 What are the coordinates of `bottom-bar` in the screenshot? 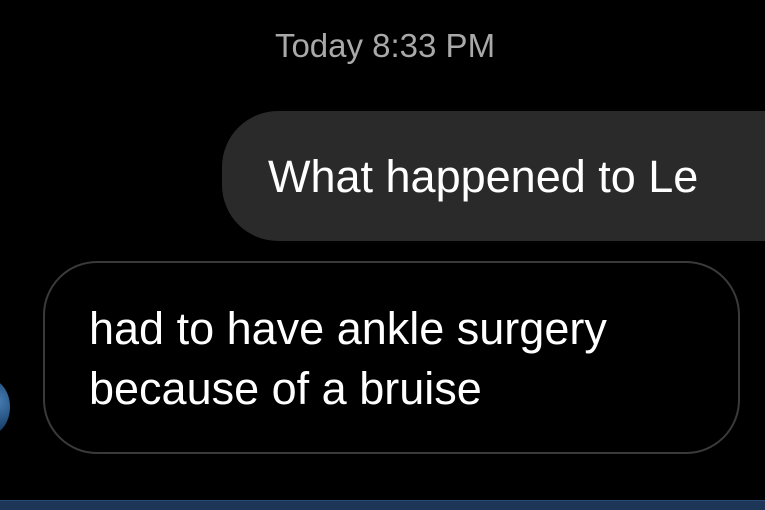 It's located at (382, 505).